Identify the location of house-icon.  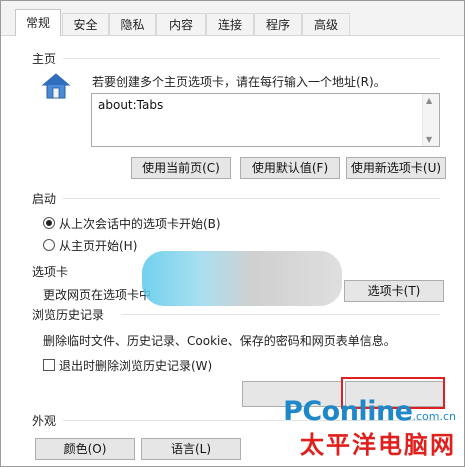
(56, 86).